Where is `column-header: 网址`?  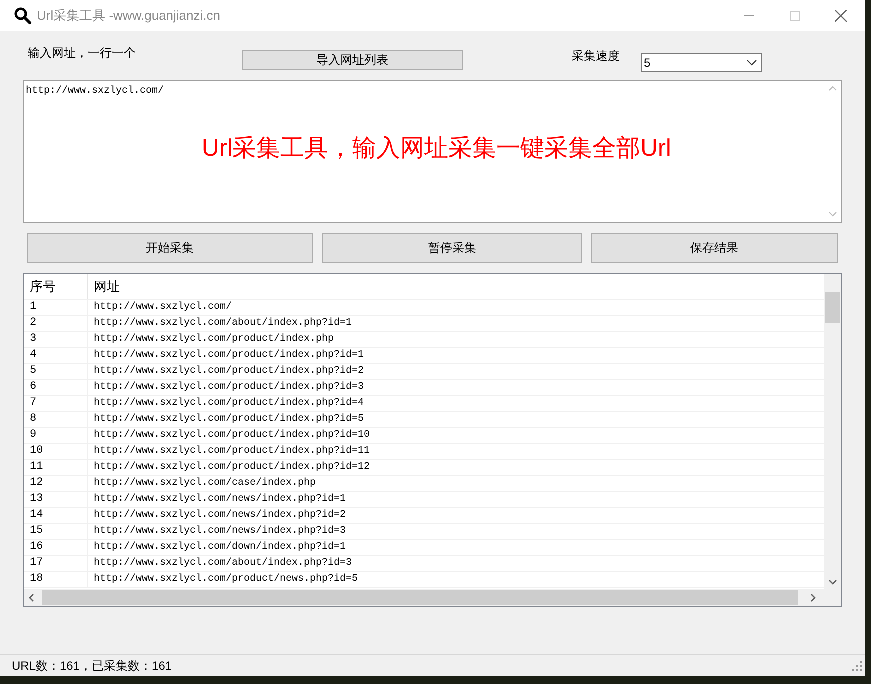 column-header: 网址 is located at coordinates (104, 286).